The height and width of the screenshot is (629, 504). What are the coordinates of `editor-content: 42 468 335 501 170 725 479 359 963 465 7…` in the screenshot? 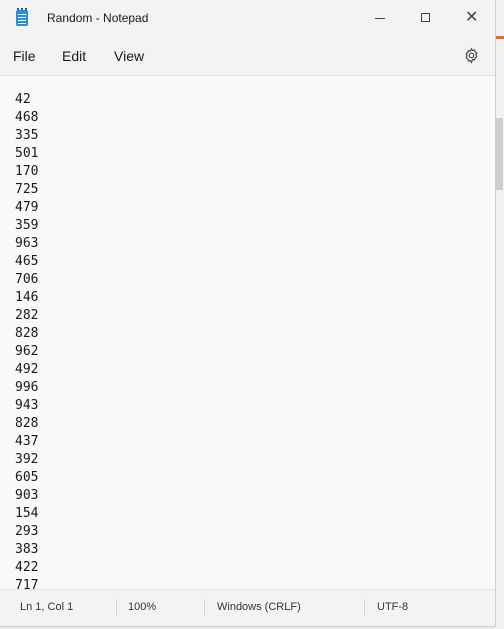 It's located at (26, 340).